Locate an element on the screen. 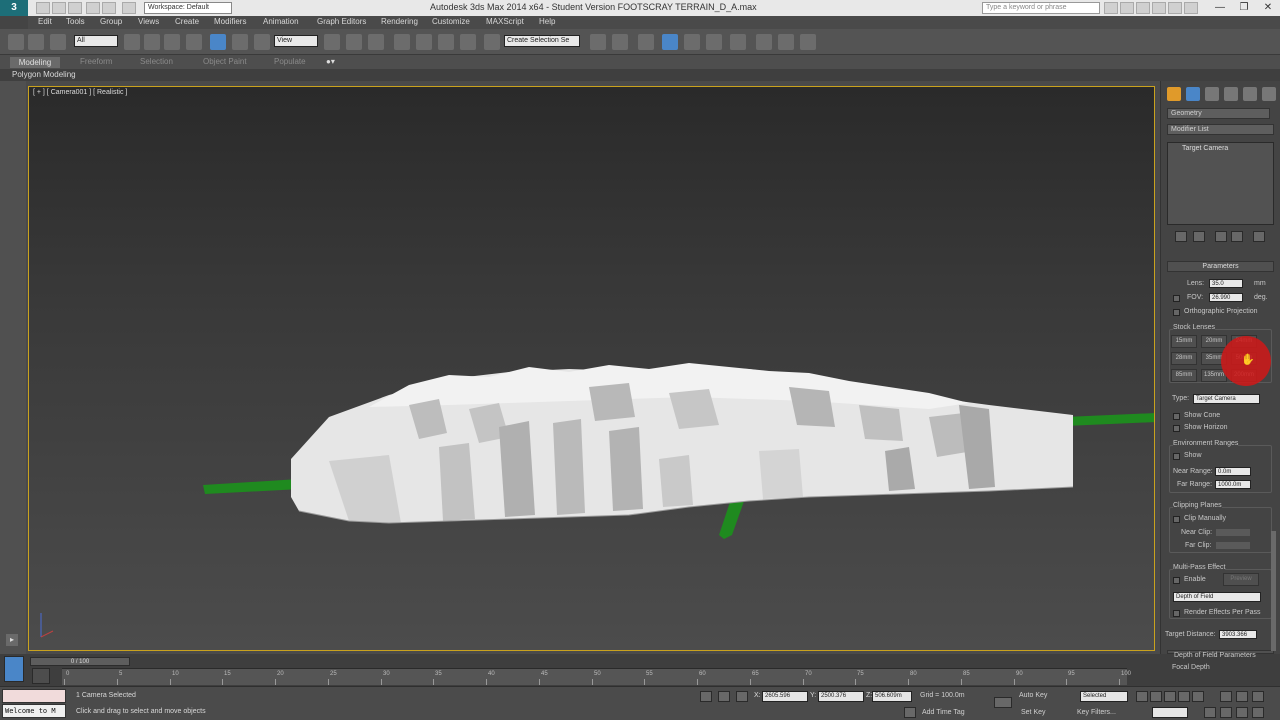 The height and width of the screenshot is (720, 1280). clip-manually-checkbox is located at coordinates (1176, 519).